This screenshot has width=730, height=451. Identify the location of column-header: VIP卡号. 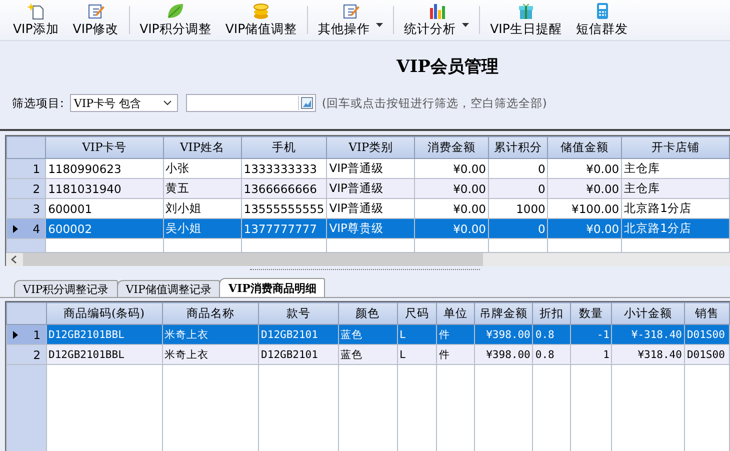
(105, 147).